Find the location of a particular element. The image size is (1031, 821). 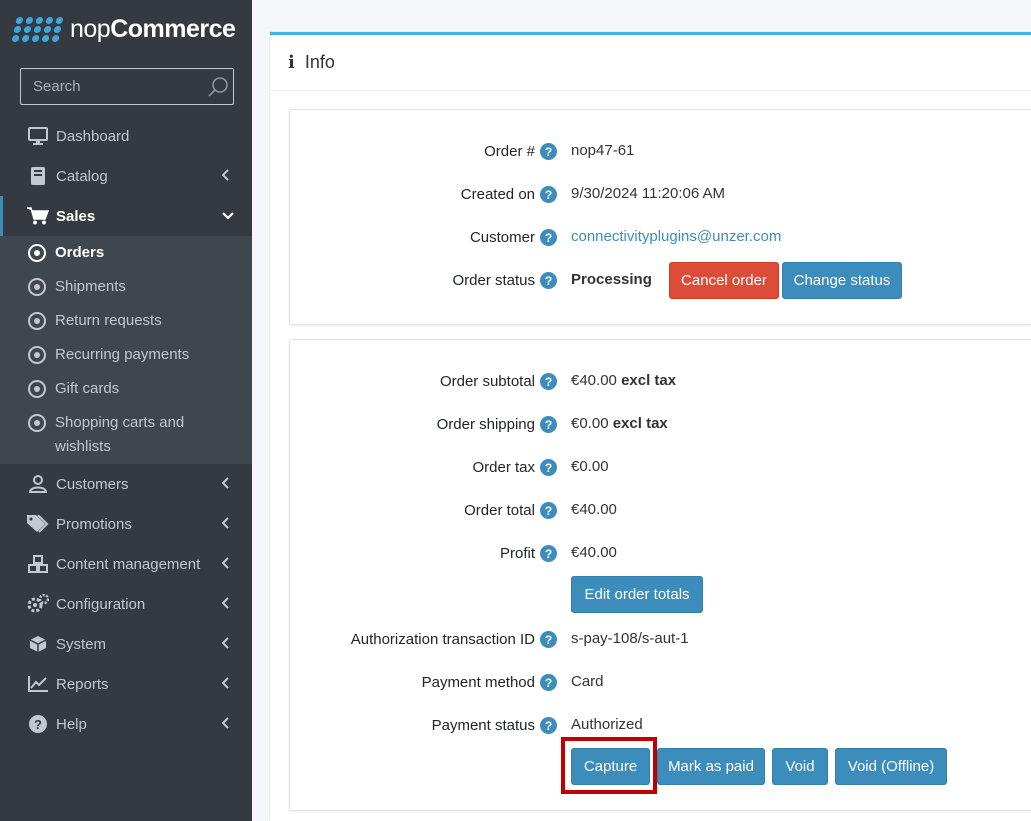

sidebar-subitem-gift-cards: Gift cards is located at coordinates (126, 389).